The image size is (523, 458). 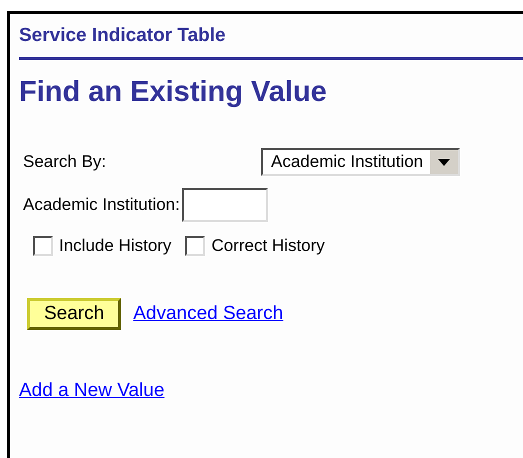 I want to click on field-label: Academic Institution:, so click(x=101, y=205).